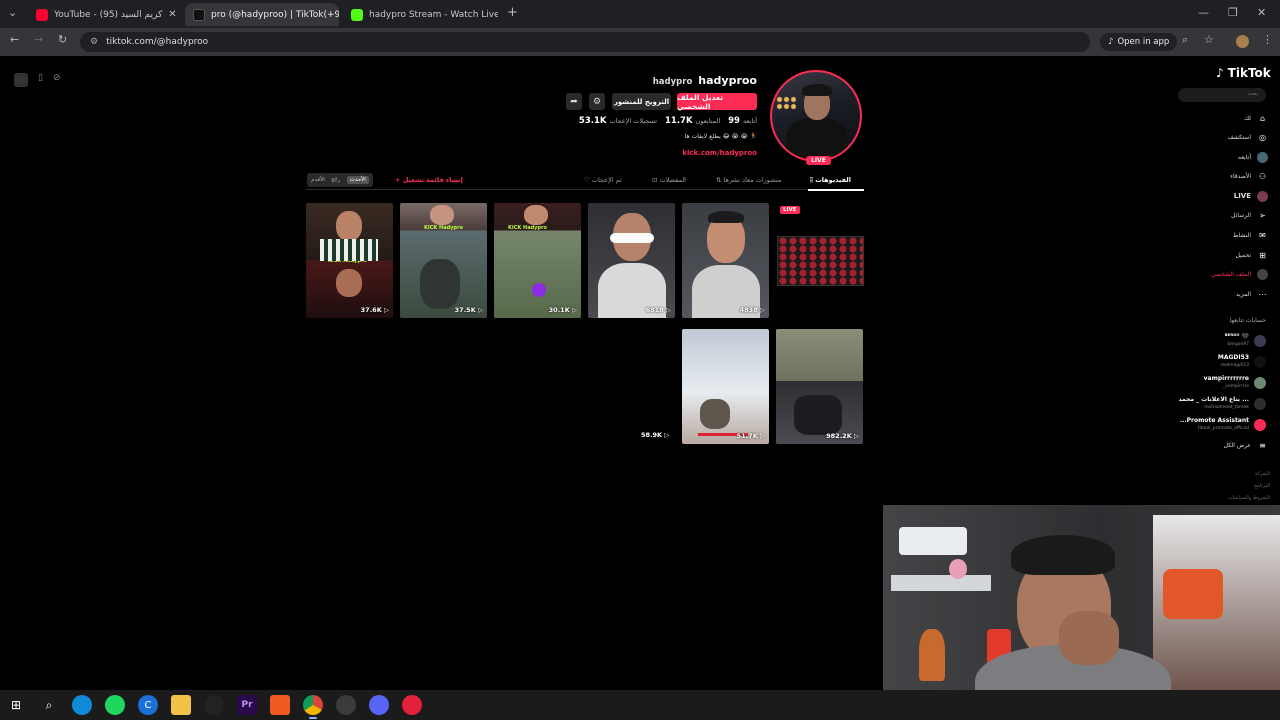  What do you see at coordinates (172, 14) in the screenshot?
I see `close-tab-icon: ✕` at bounding box center [172, 14].